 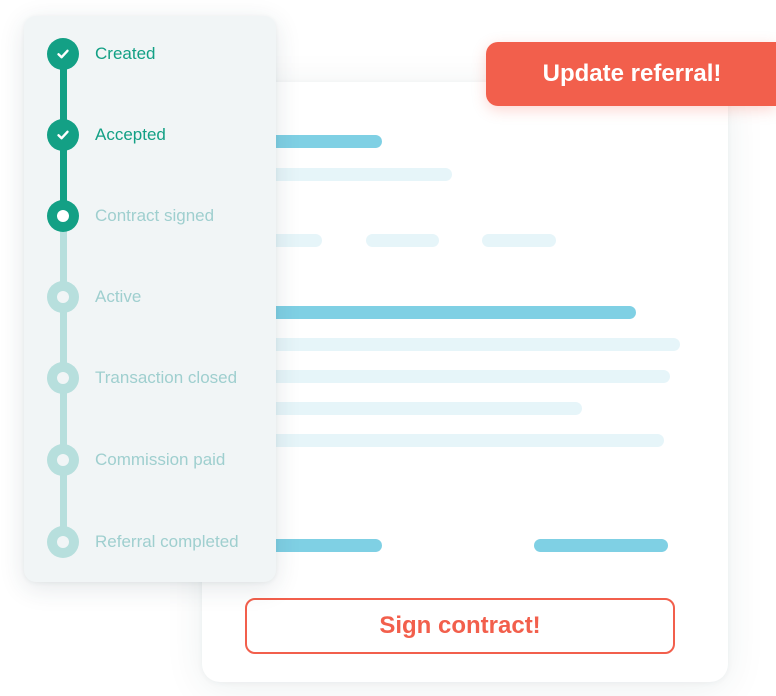 What do you see at coordinates (631, 74) in the screenshot?
I see `update-referral-button: Update referral!` at bounding box center [631, 74].